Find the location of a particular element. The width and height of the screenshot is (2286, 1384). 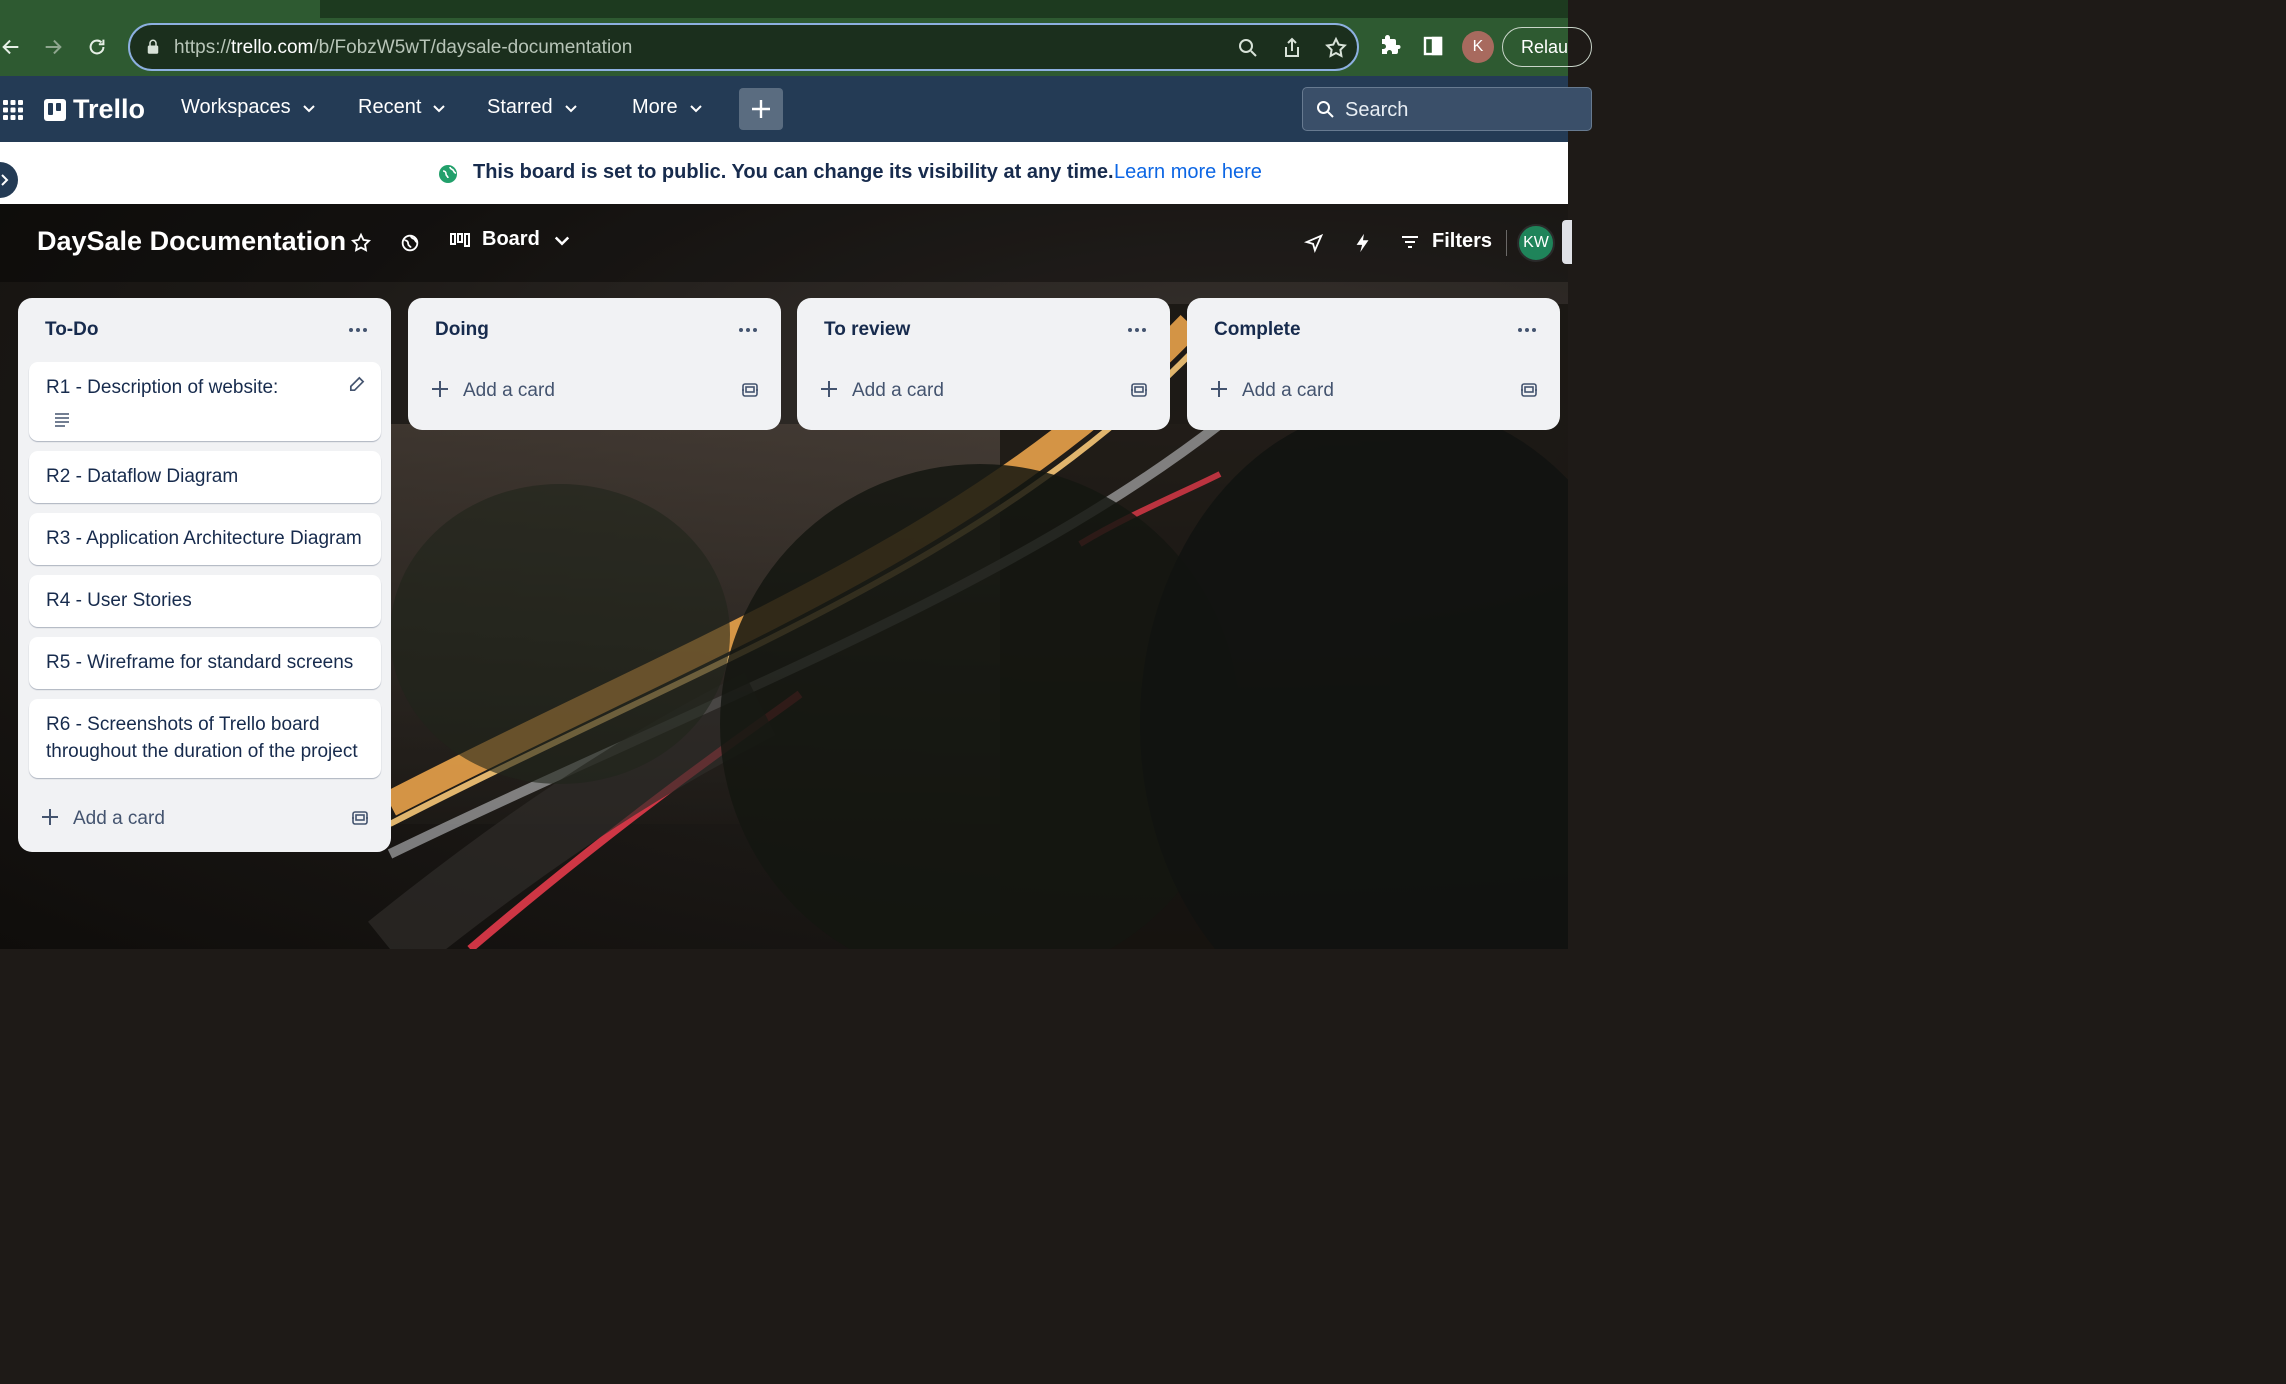

board-view-label: Board is located at coordinates (511, 239).